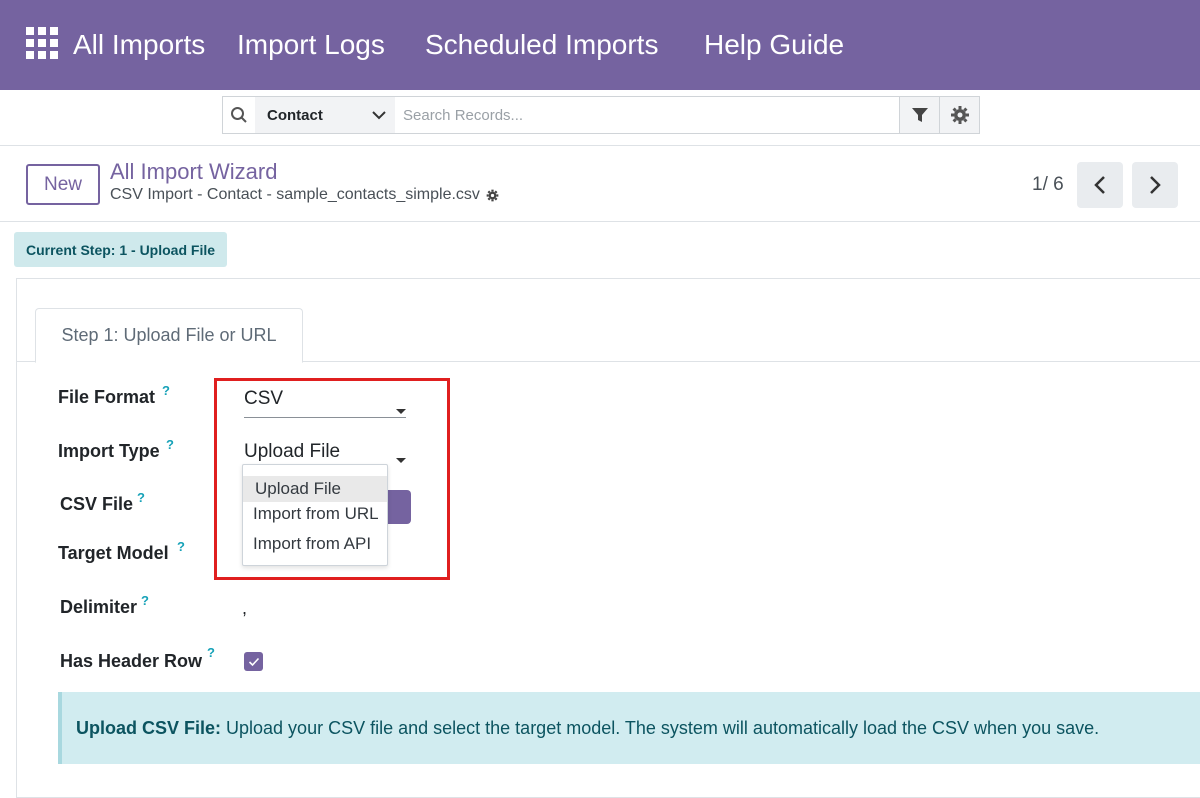 This screenshot has height=798, width=1200. Describe the element at coordinates (181, 546) in the screenshot. I see `target-model-help: ?` at that location.